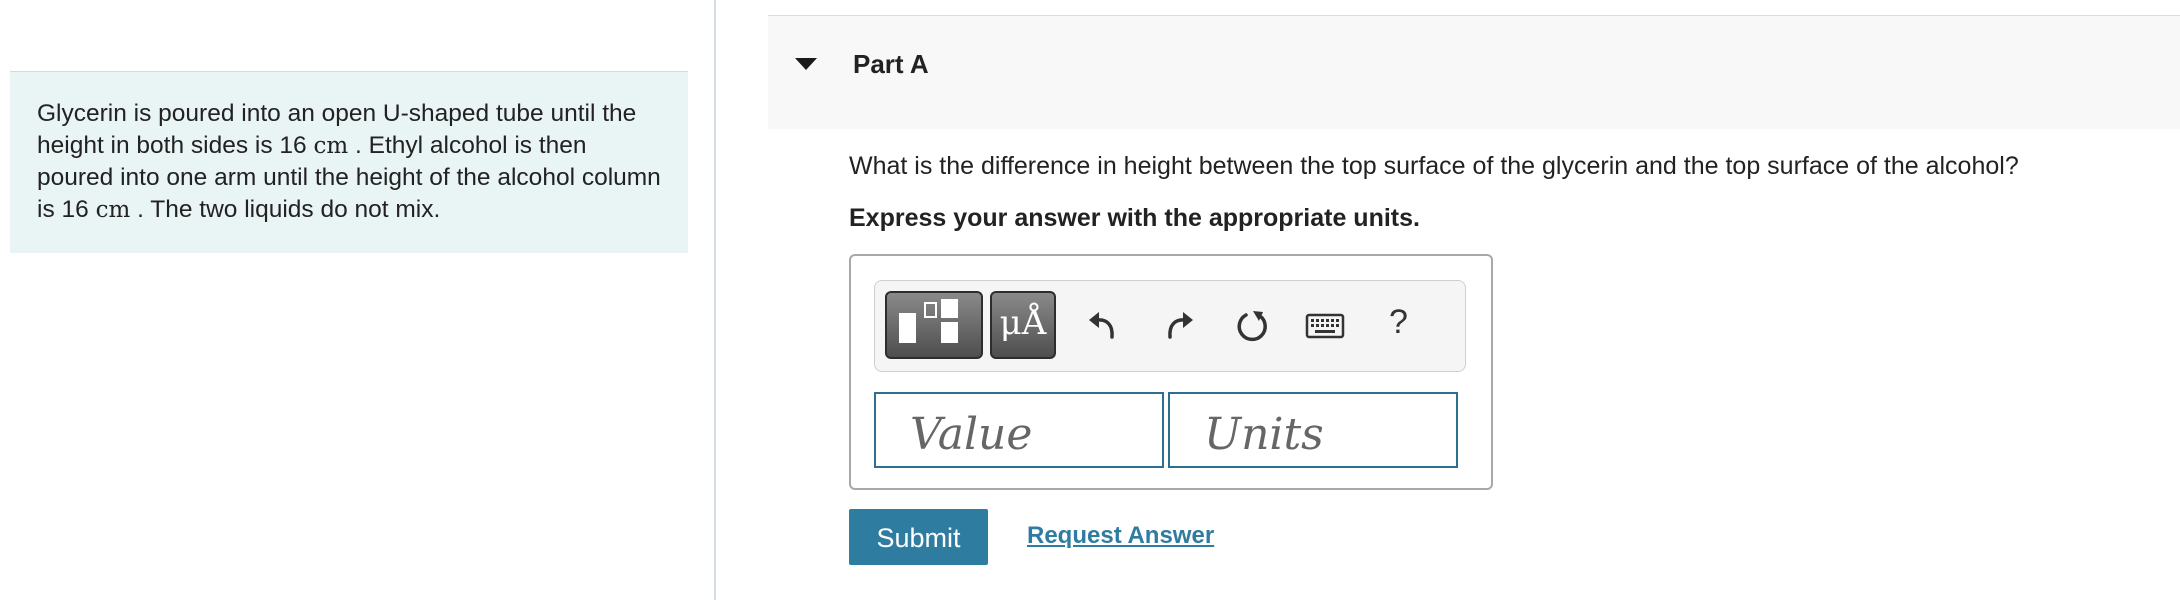  What do you see at coordinates (1398, 322) in the screenshot?
I see `help-button: ?` at bounding box center [1398, 322].